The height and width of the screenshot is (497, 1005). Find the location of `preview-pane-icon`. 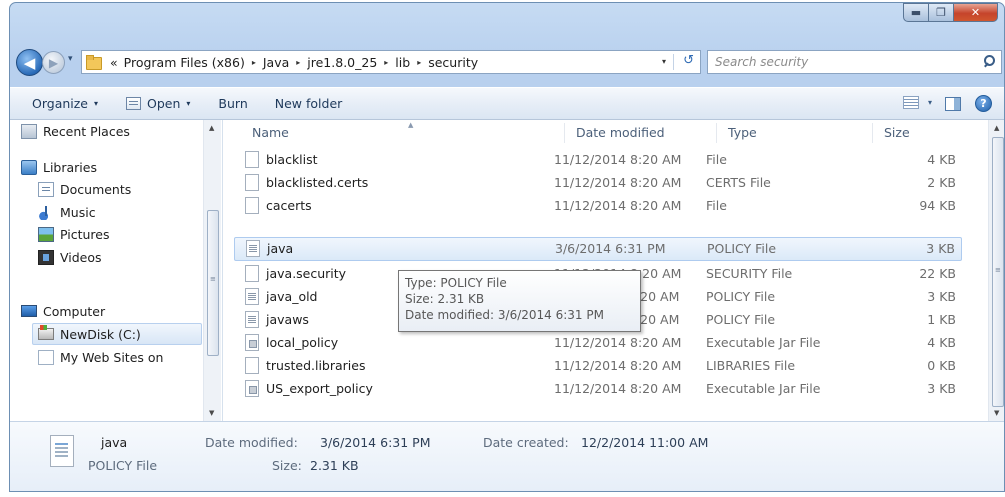

preview-pane-icon is located at coordinates (953, 104).